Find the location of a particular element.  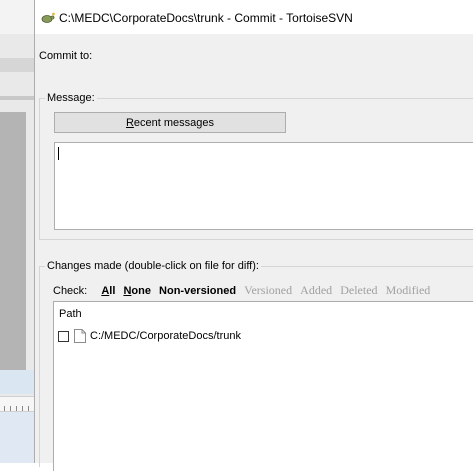

background-footer is located at coordinates (17, 437).